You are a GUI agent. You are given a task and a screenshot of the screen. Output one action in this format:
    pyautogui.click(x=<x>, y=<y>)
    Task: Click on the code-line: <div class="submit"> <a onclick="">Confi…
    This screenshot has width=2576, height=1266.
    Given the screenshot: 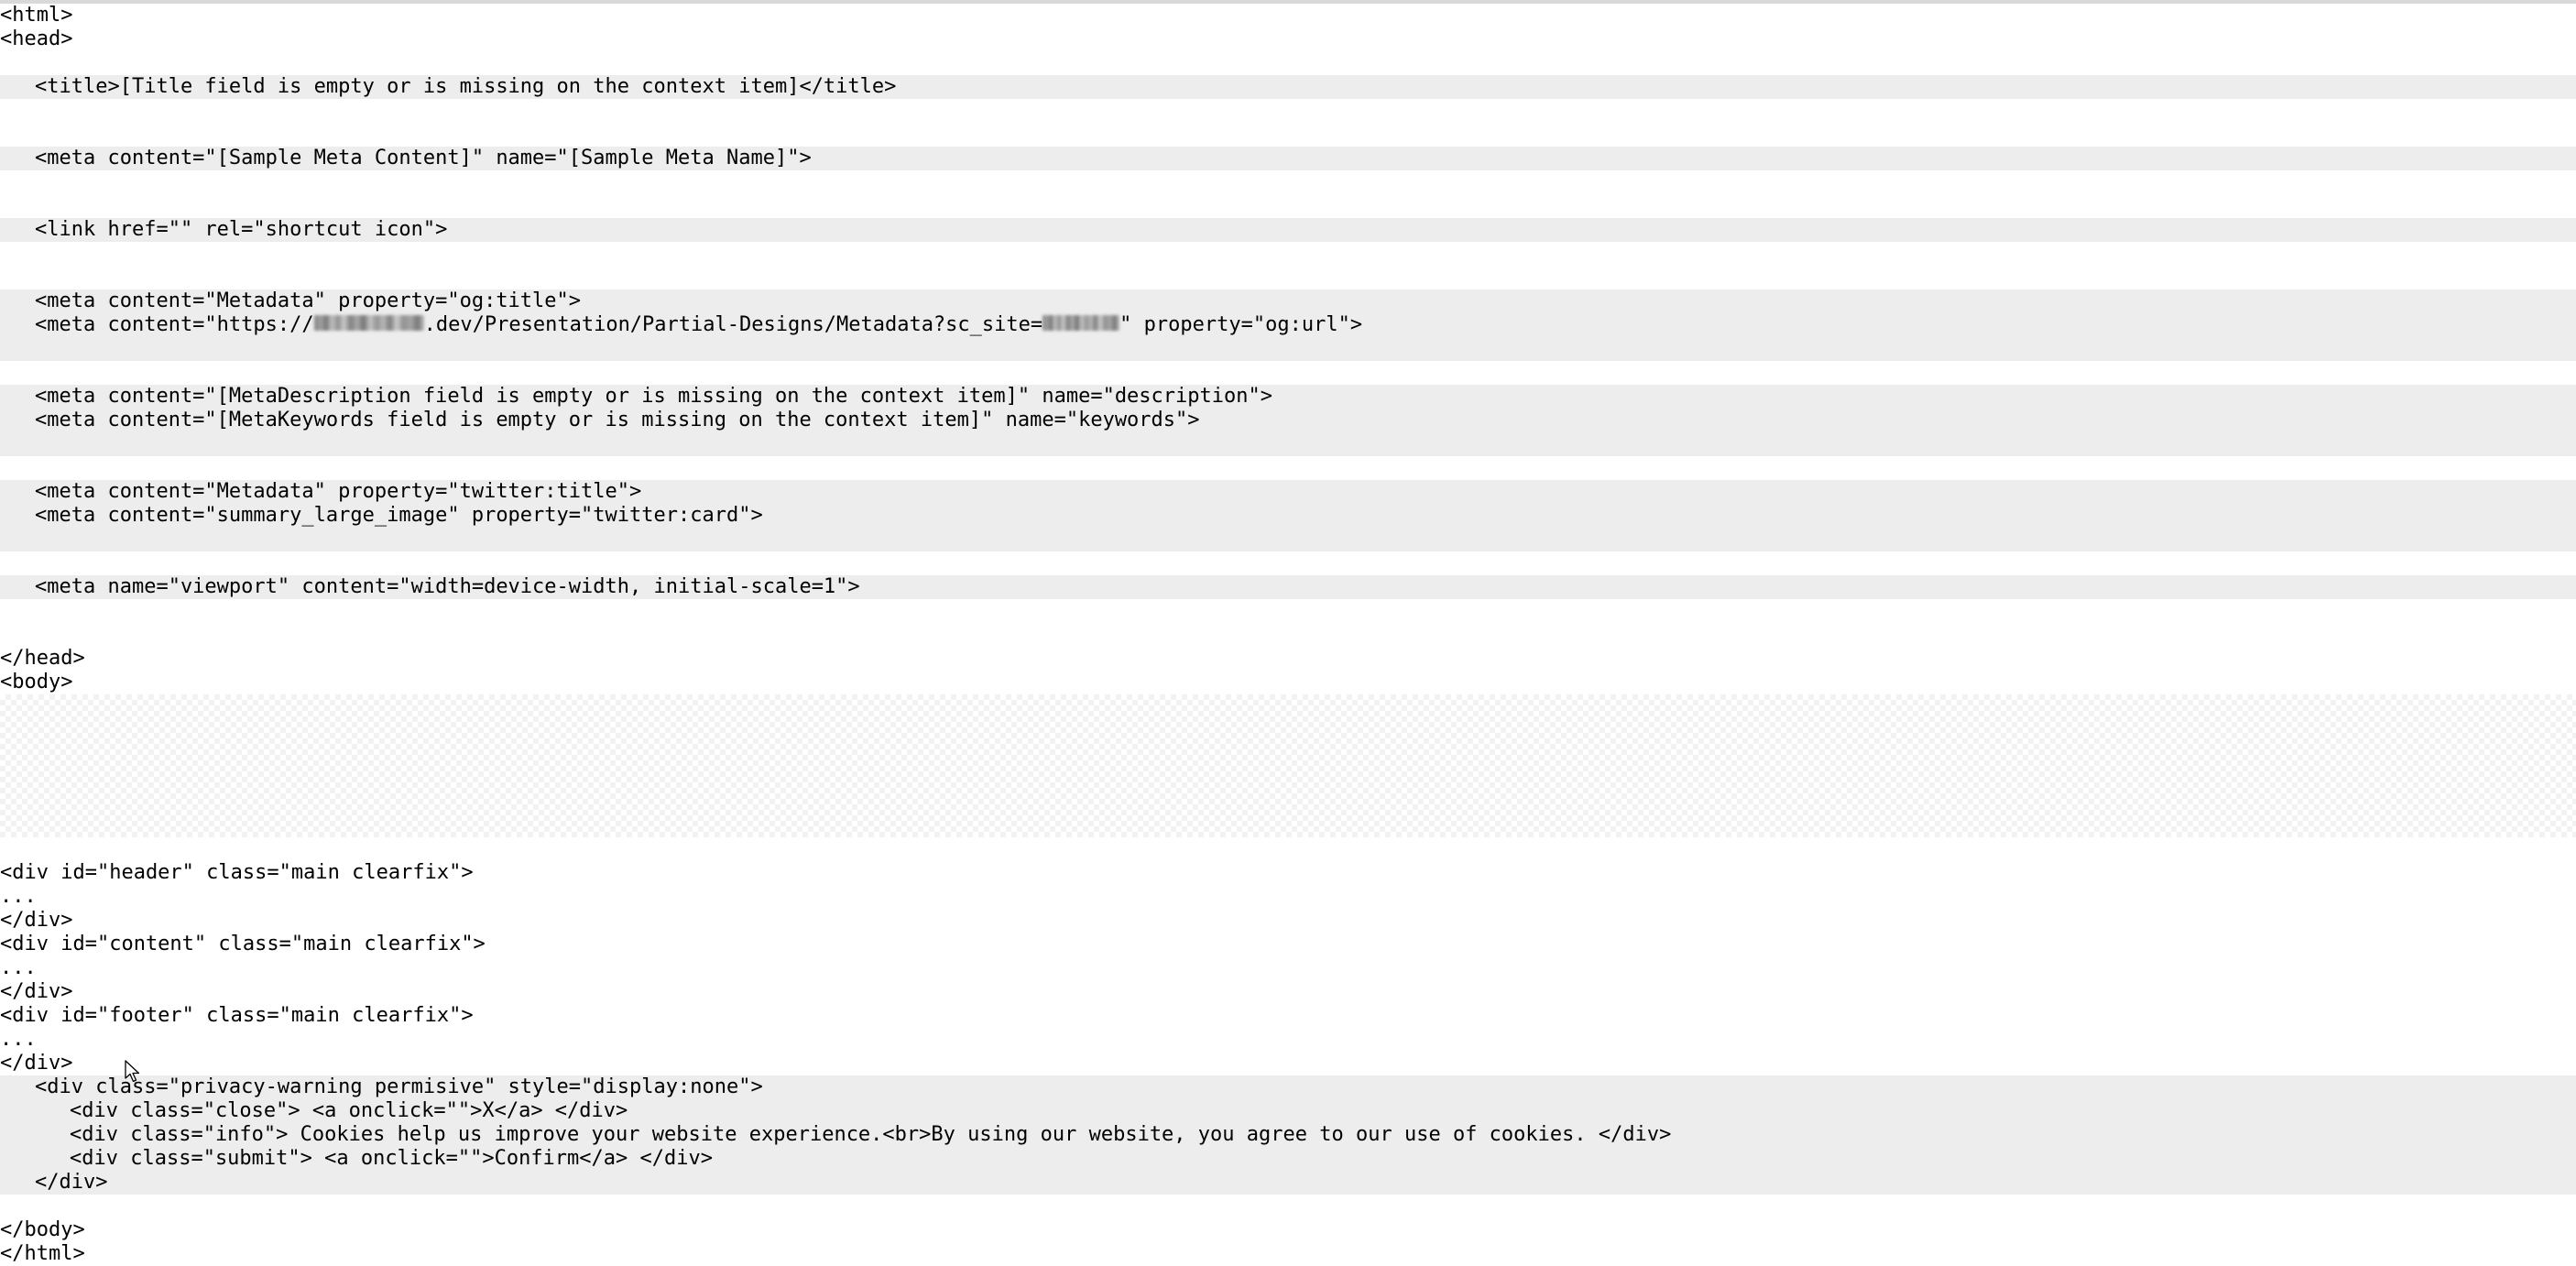 What is the action you would take?
    pyautogui.click(x=1288, y=1159)
    